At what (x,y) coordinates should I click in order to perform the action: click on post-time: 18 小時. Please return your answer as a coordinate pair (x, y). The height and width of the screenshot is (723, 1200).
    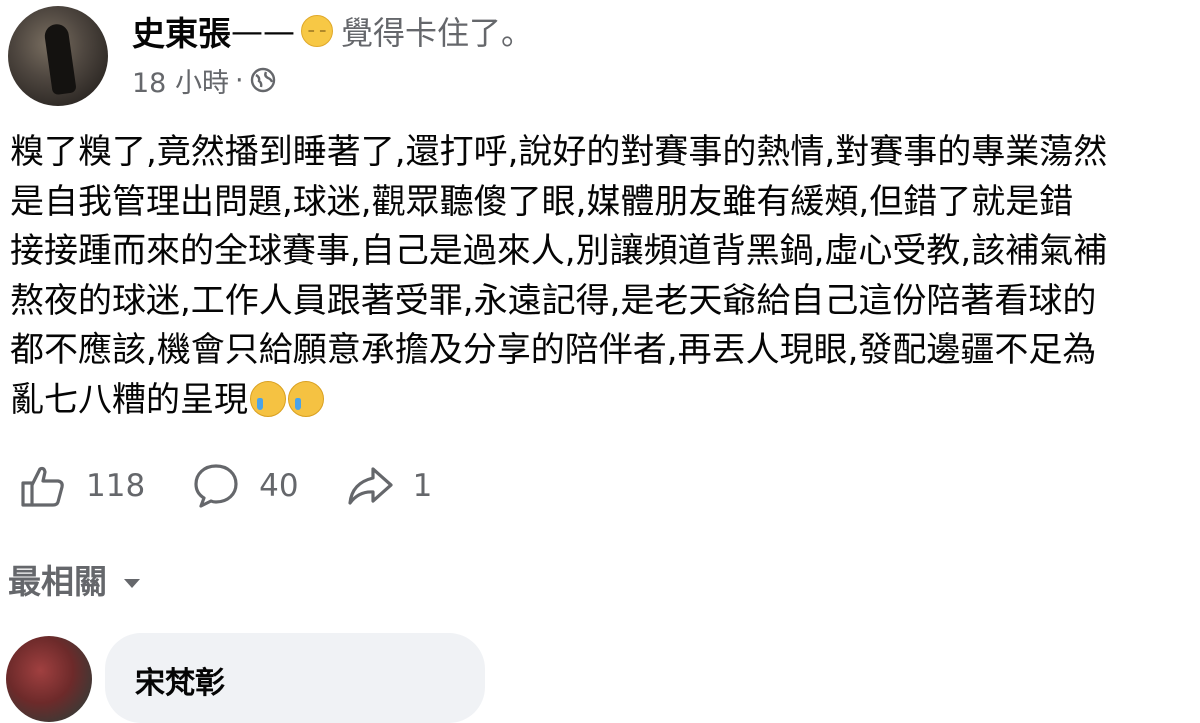
    Looking at the image, I should click on (180, 80).